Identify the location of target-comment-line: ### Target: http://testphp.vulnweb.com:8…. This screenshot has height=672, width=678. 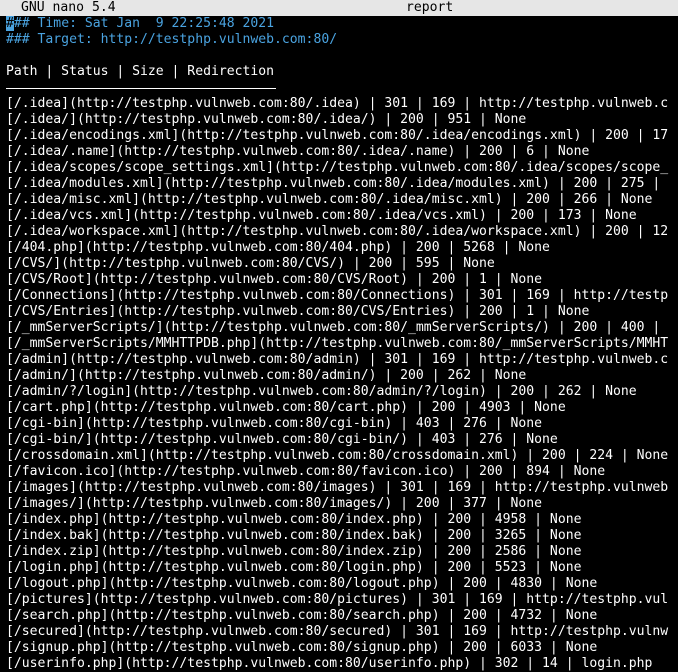
(172, 39).